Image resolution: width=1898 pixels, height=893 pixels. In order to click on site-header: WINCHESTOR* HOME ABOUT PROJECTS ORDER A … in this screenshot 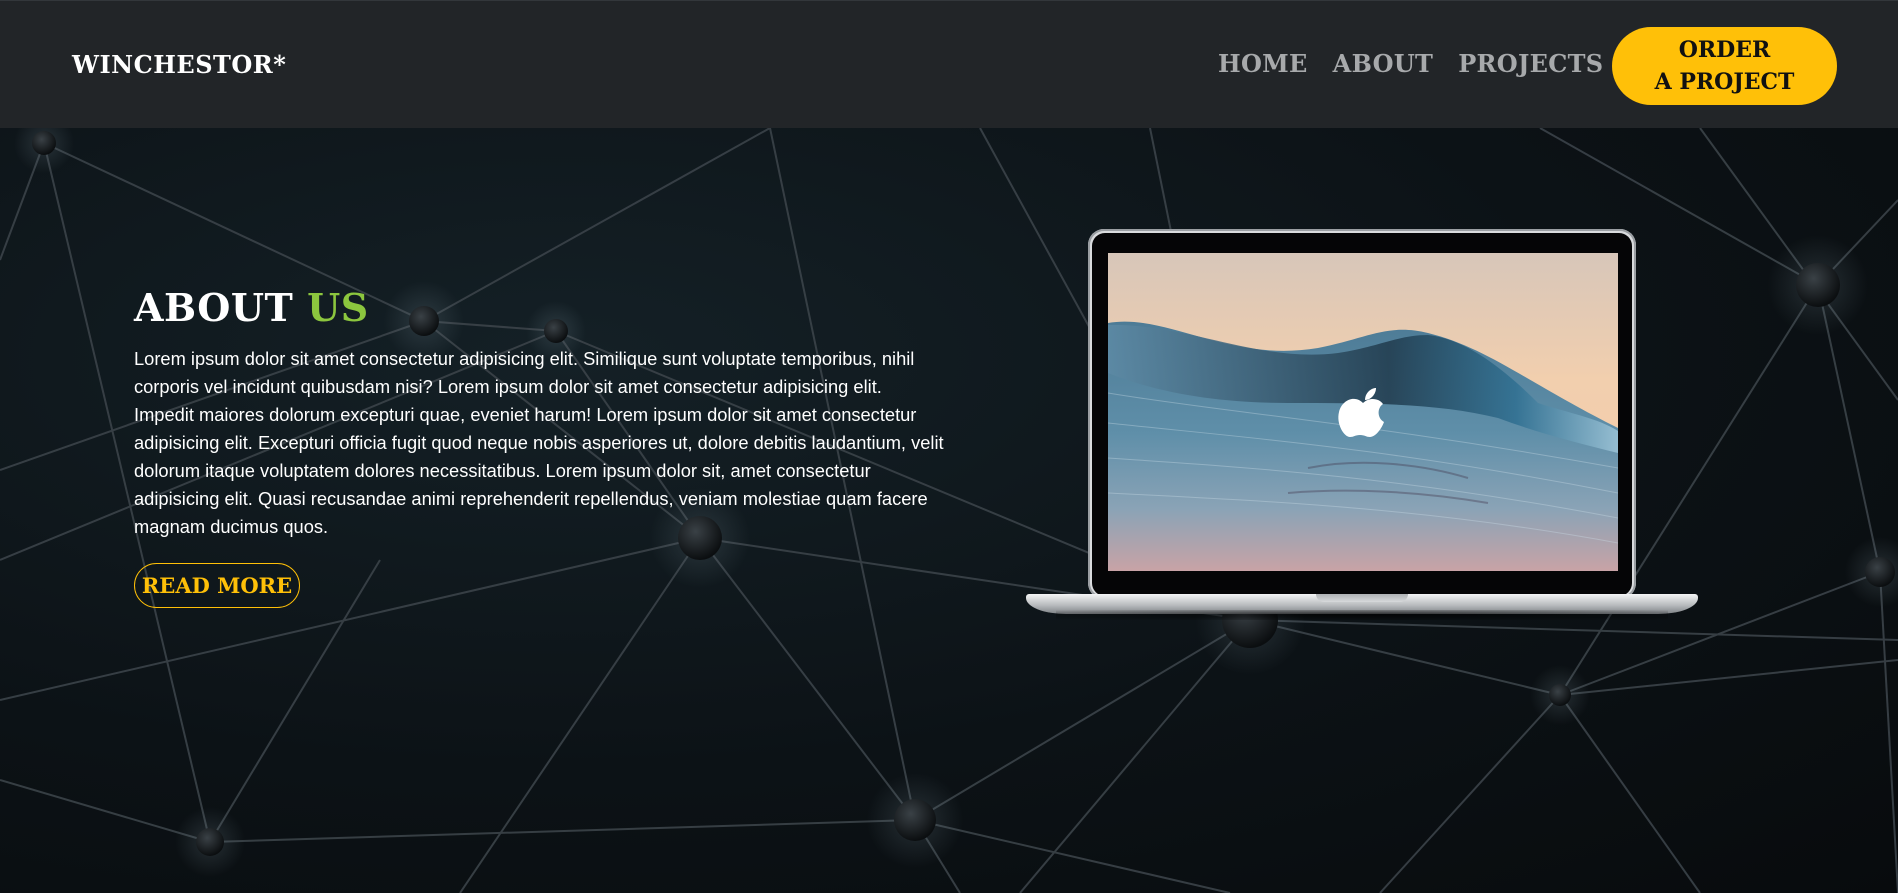, I will do `click(949, 64)`.